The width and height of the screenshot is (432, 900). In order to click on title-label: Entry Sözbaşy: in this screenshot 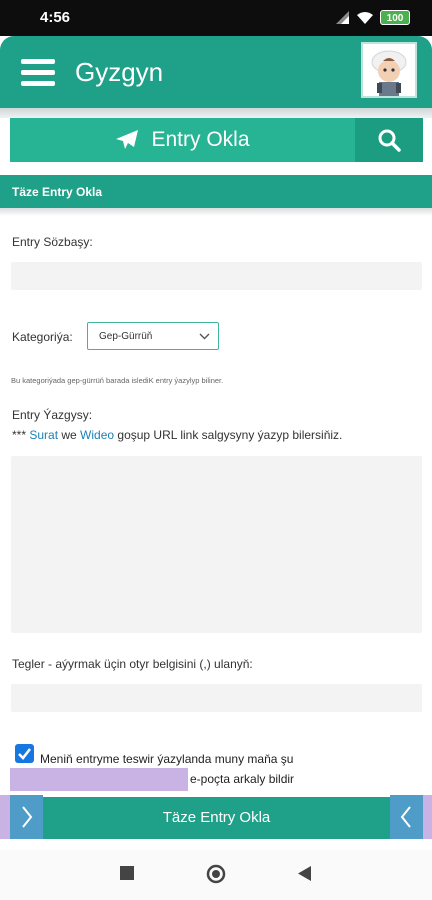, I will do `click(52, 242)`.